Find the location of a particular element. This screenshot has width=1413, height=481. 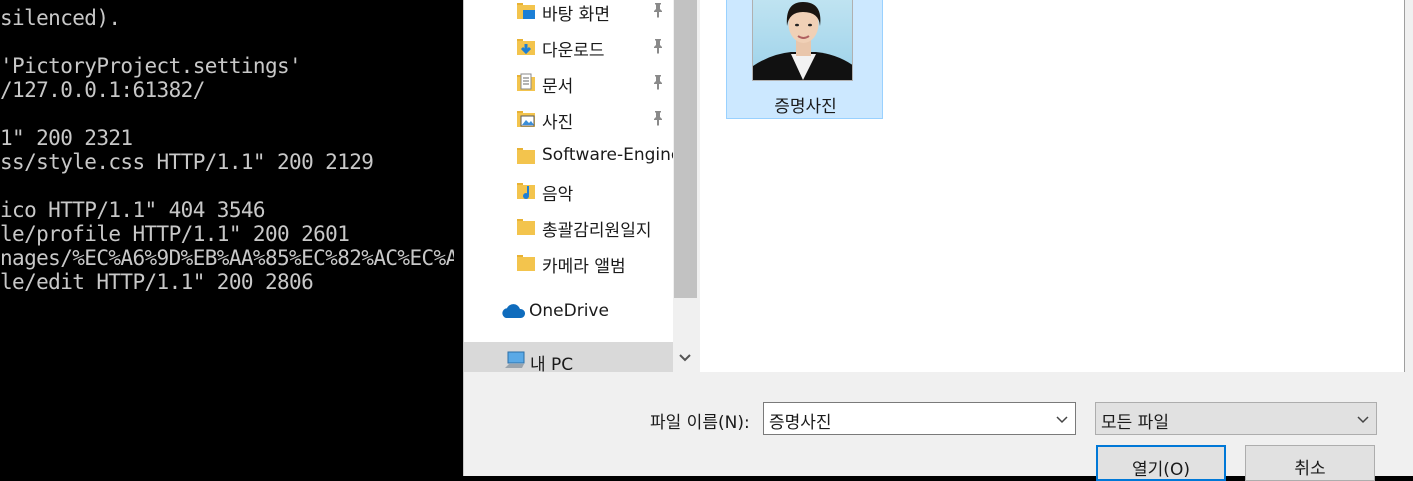

window-gap is located at coordinates (458, 238).